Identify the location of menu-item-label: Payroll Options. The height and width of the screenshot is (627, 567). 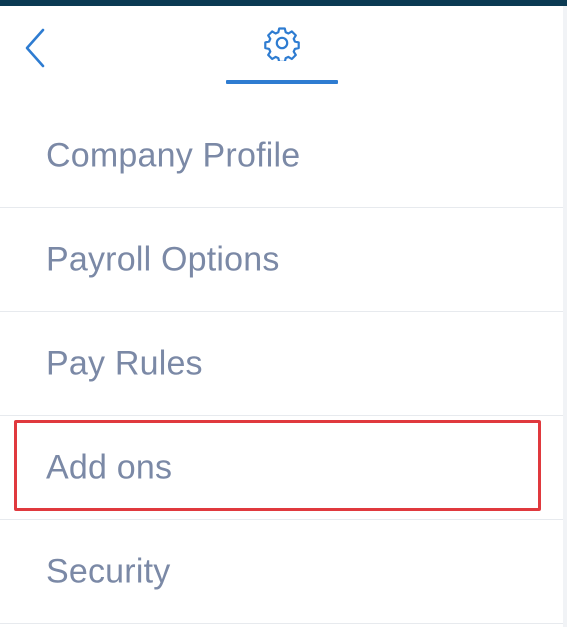
(163, 259).